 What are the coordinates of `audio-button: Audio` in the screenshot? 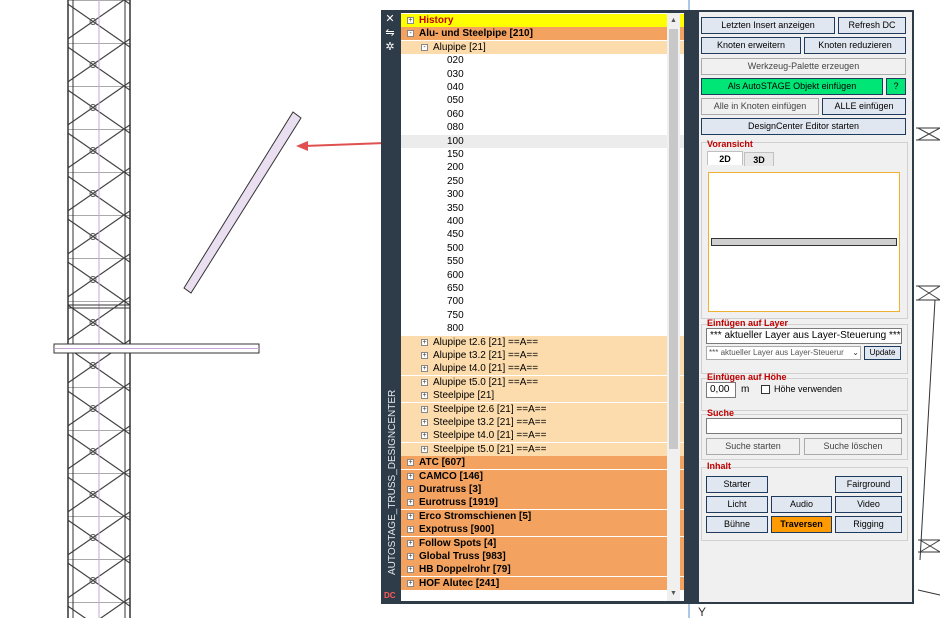 It's located at (801, 504).